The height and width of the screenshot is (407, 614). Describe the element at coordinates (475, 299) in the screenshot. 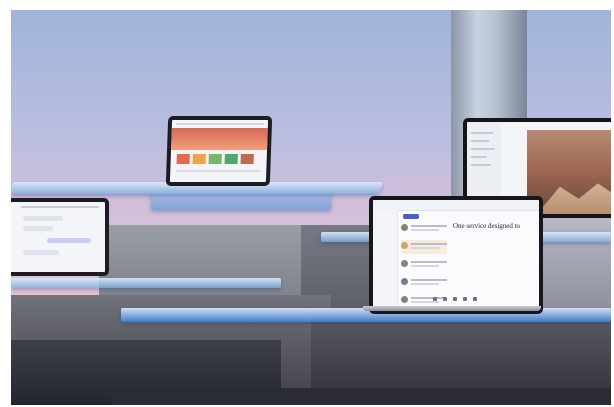

I see `emoji-icon` at that location.